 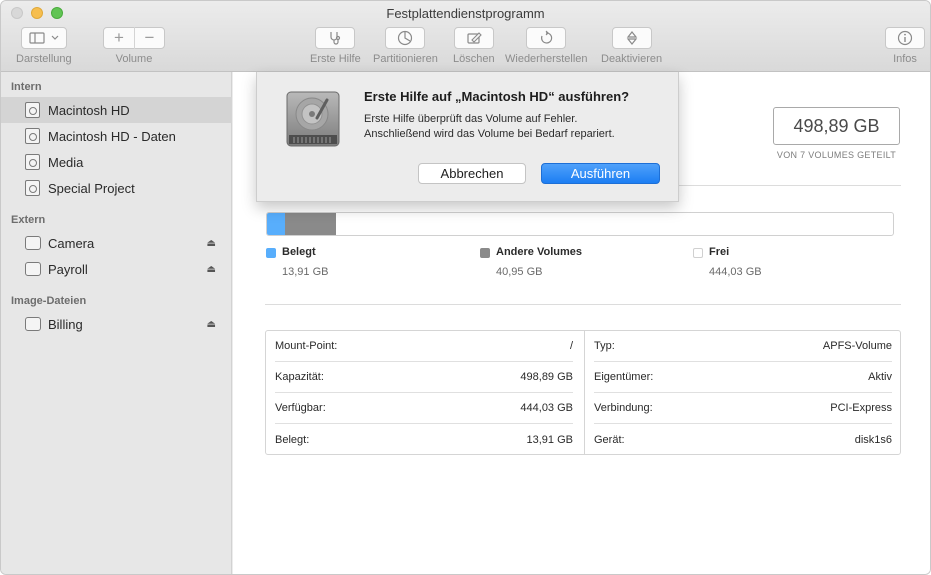 I want to click on info-control: Infos, so click(x=905, y=46).